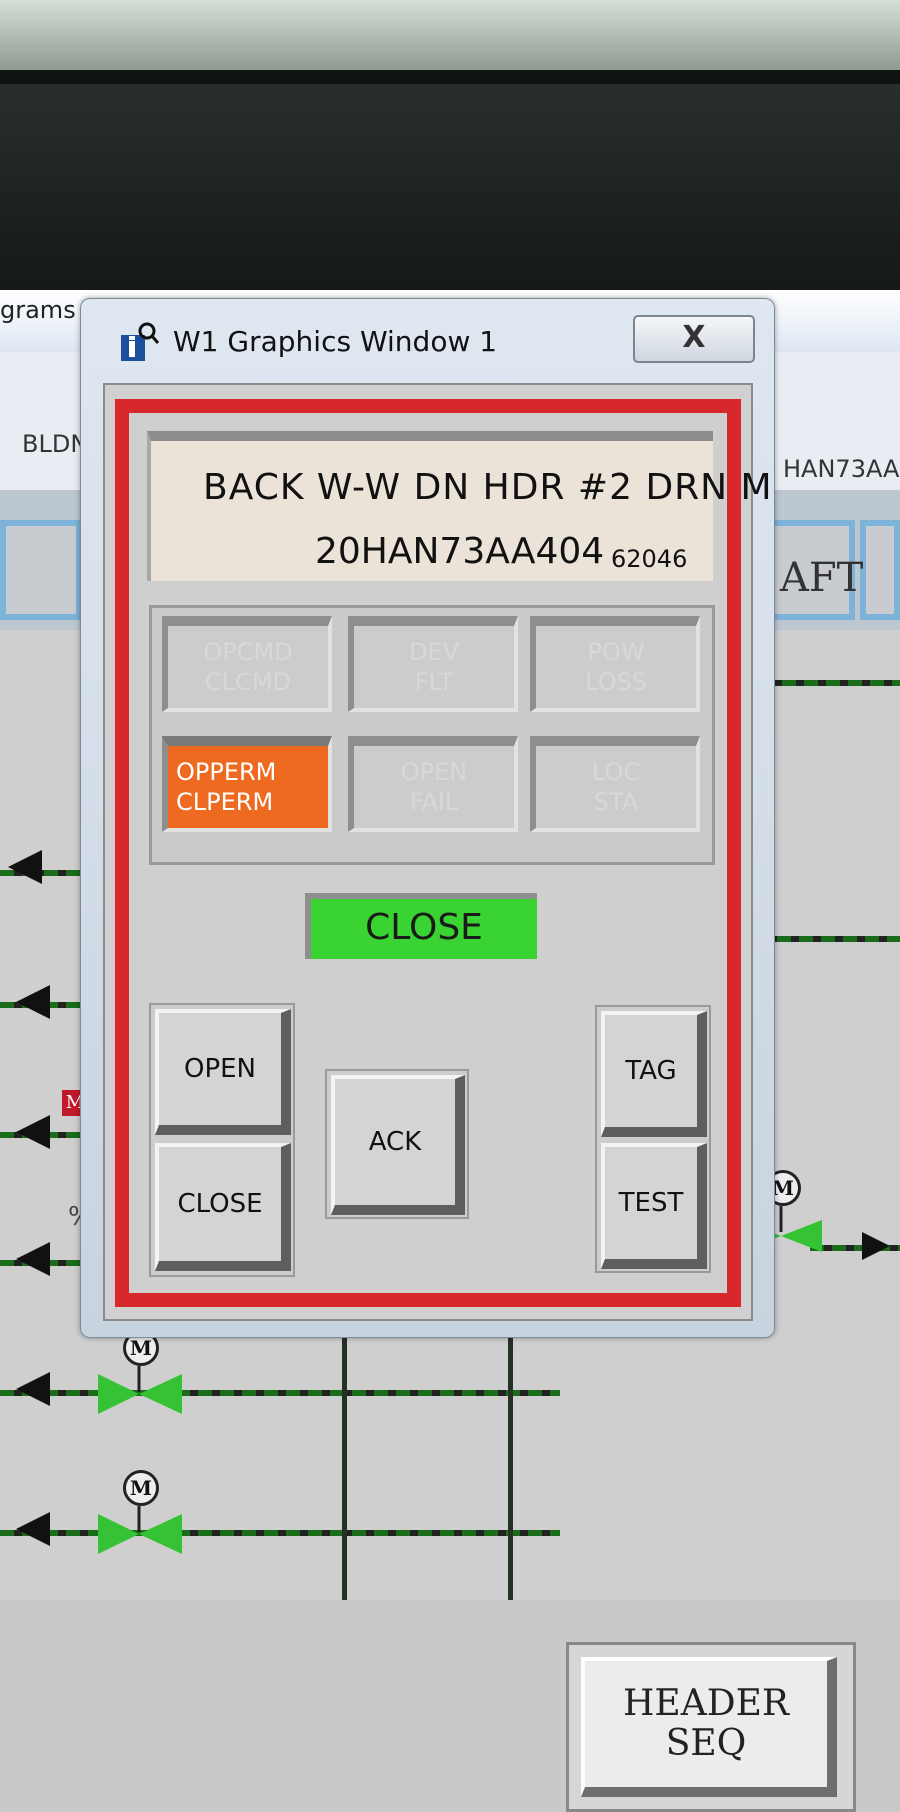 This screenshot has height=1812, width=900. What do you see at coordinates (222, 1140) in the screenshot?
I see `open-close-button-group: OPEN CLOSE` at bounding box center [222, 1140].